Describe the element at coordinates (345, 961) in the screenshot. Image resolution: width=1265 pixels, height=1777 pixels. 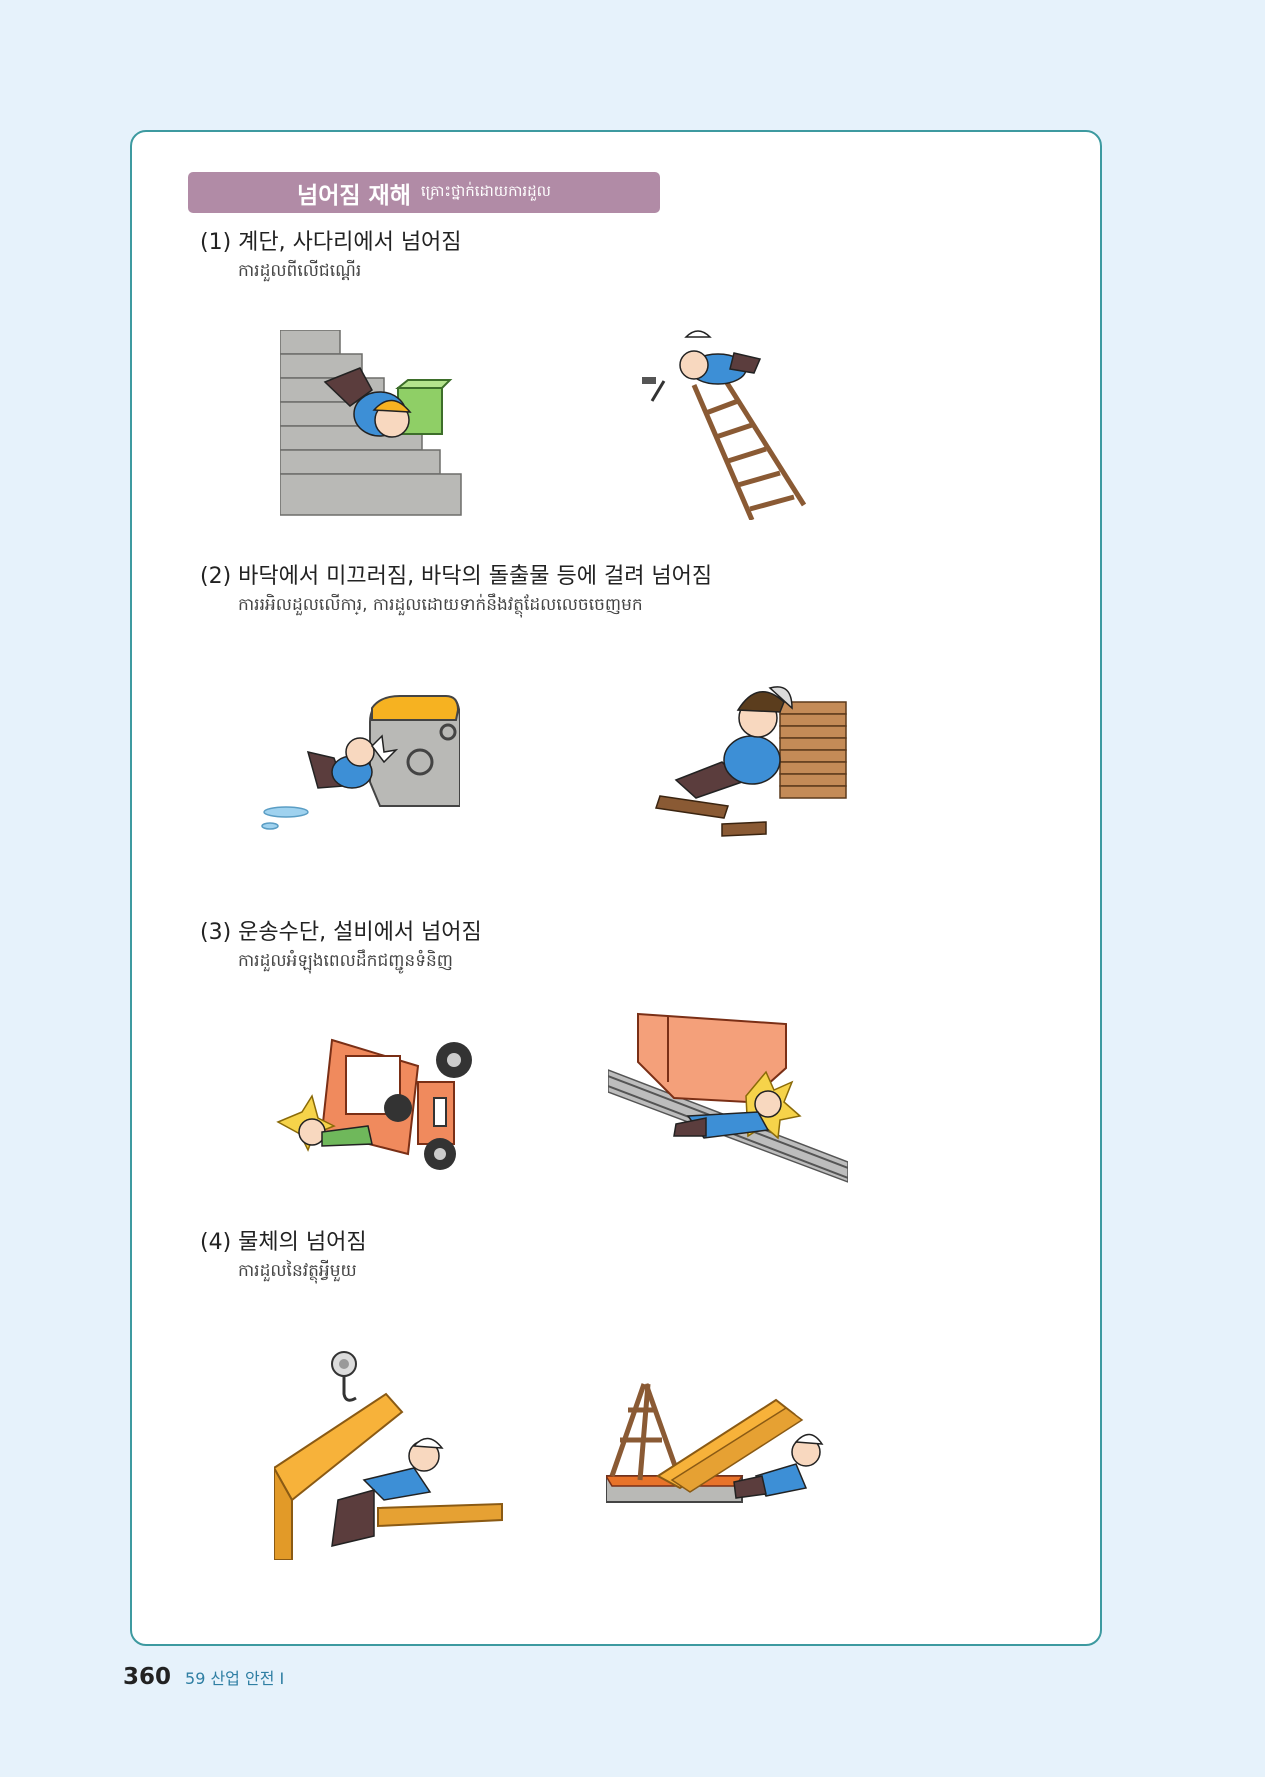
I see `section-subtitle: ការដួលអំឡុងពេលដឹកជញ្ជូនទំនិញ` at that location.